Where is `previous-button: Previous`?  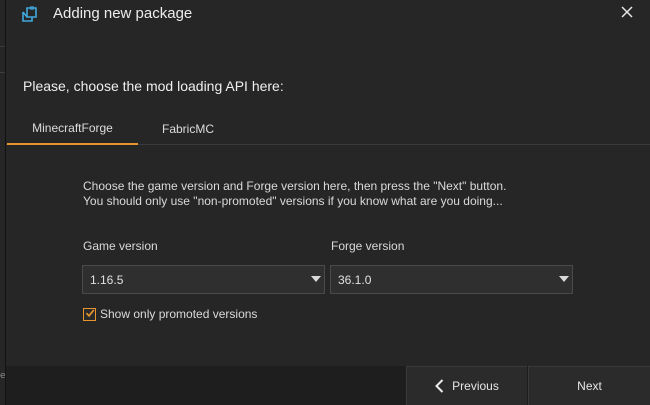 previous-button: Previous is located at coordinates (466, 385).